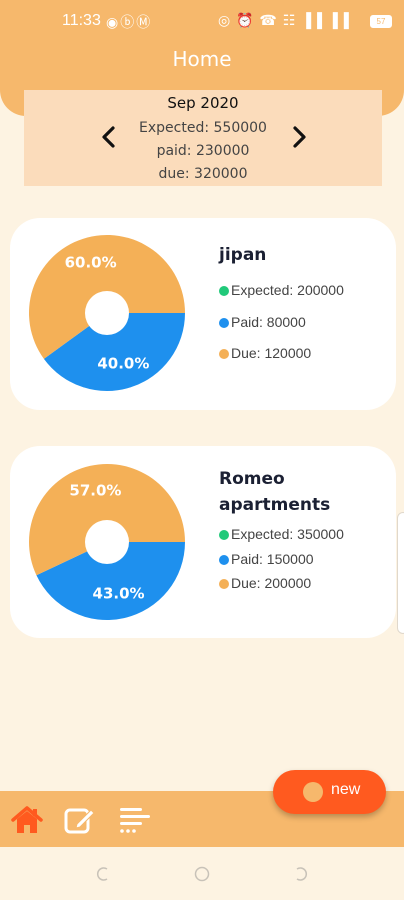 This screenshot has width=404, height=900. I want to click on edit-icon, so click(80, 820).